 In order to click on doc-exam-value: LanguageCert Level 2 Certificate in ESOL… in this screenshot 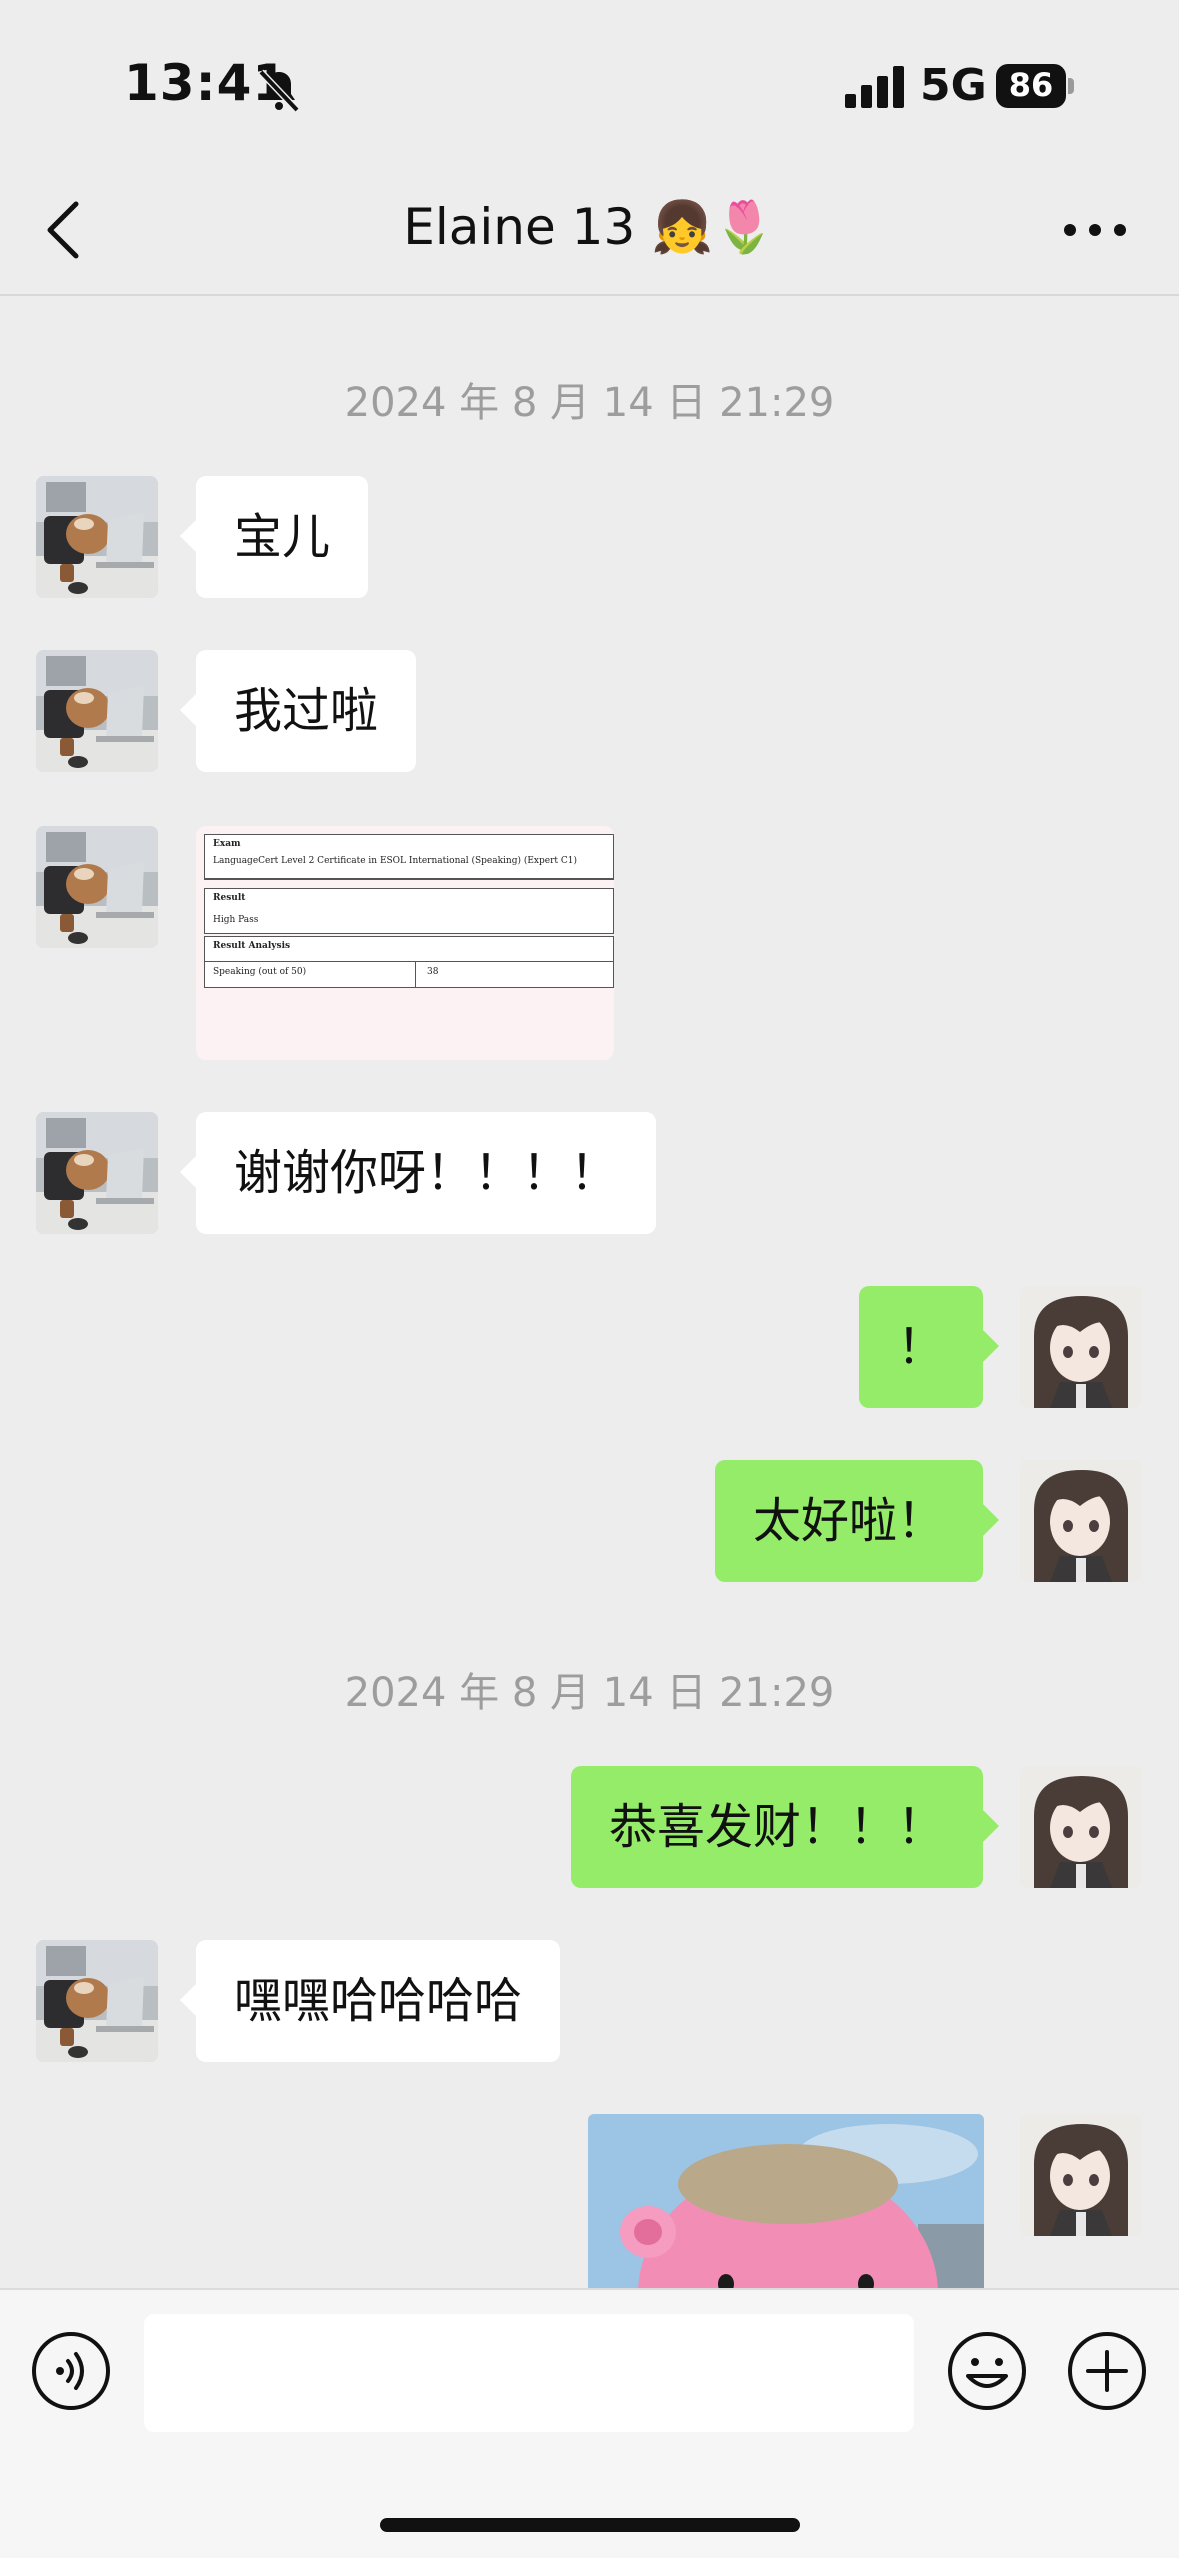, I will do `click(395, 861)`.